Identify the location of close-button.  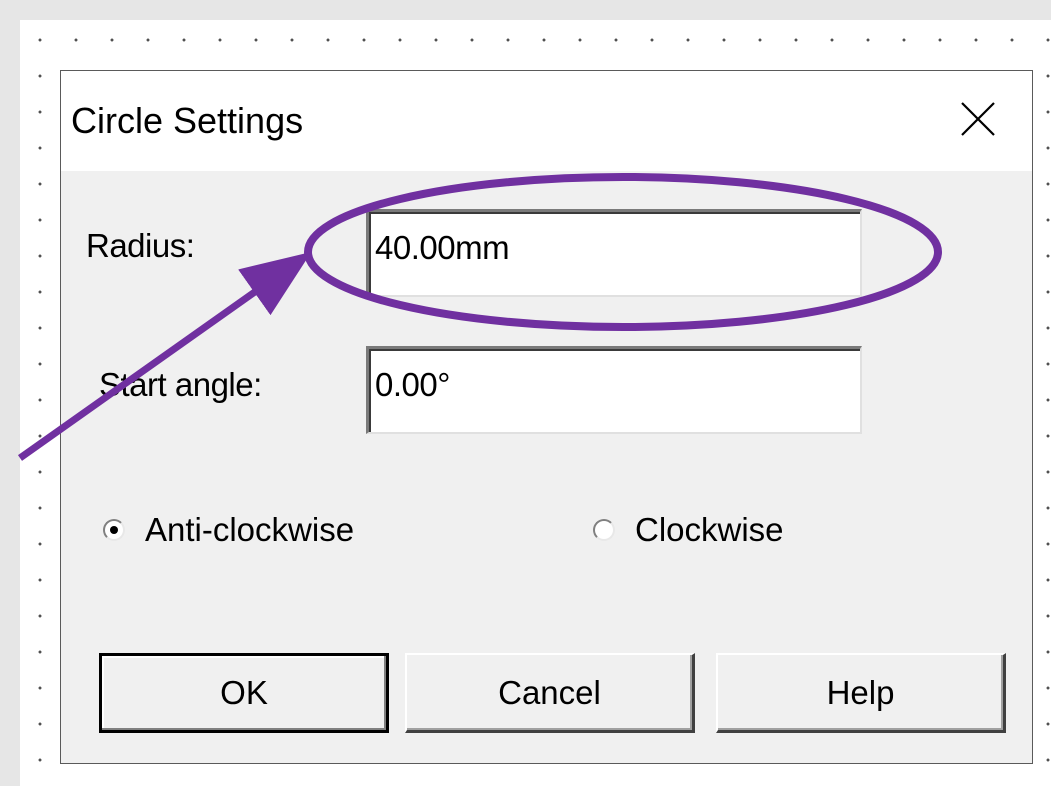
(978, 119).